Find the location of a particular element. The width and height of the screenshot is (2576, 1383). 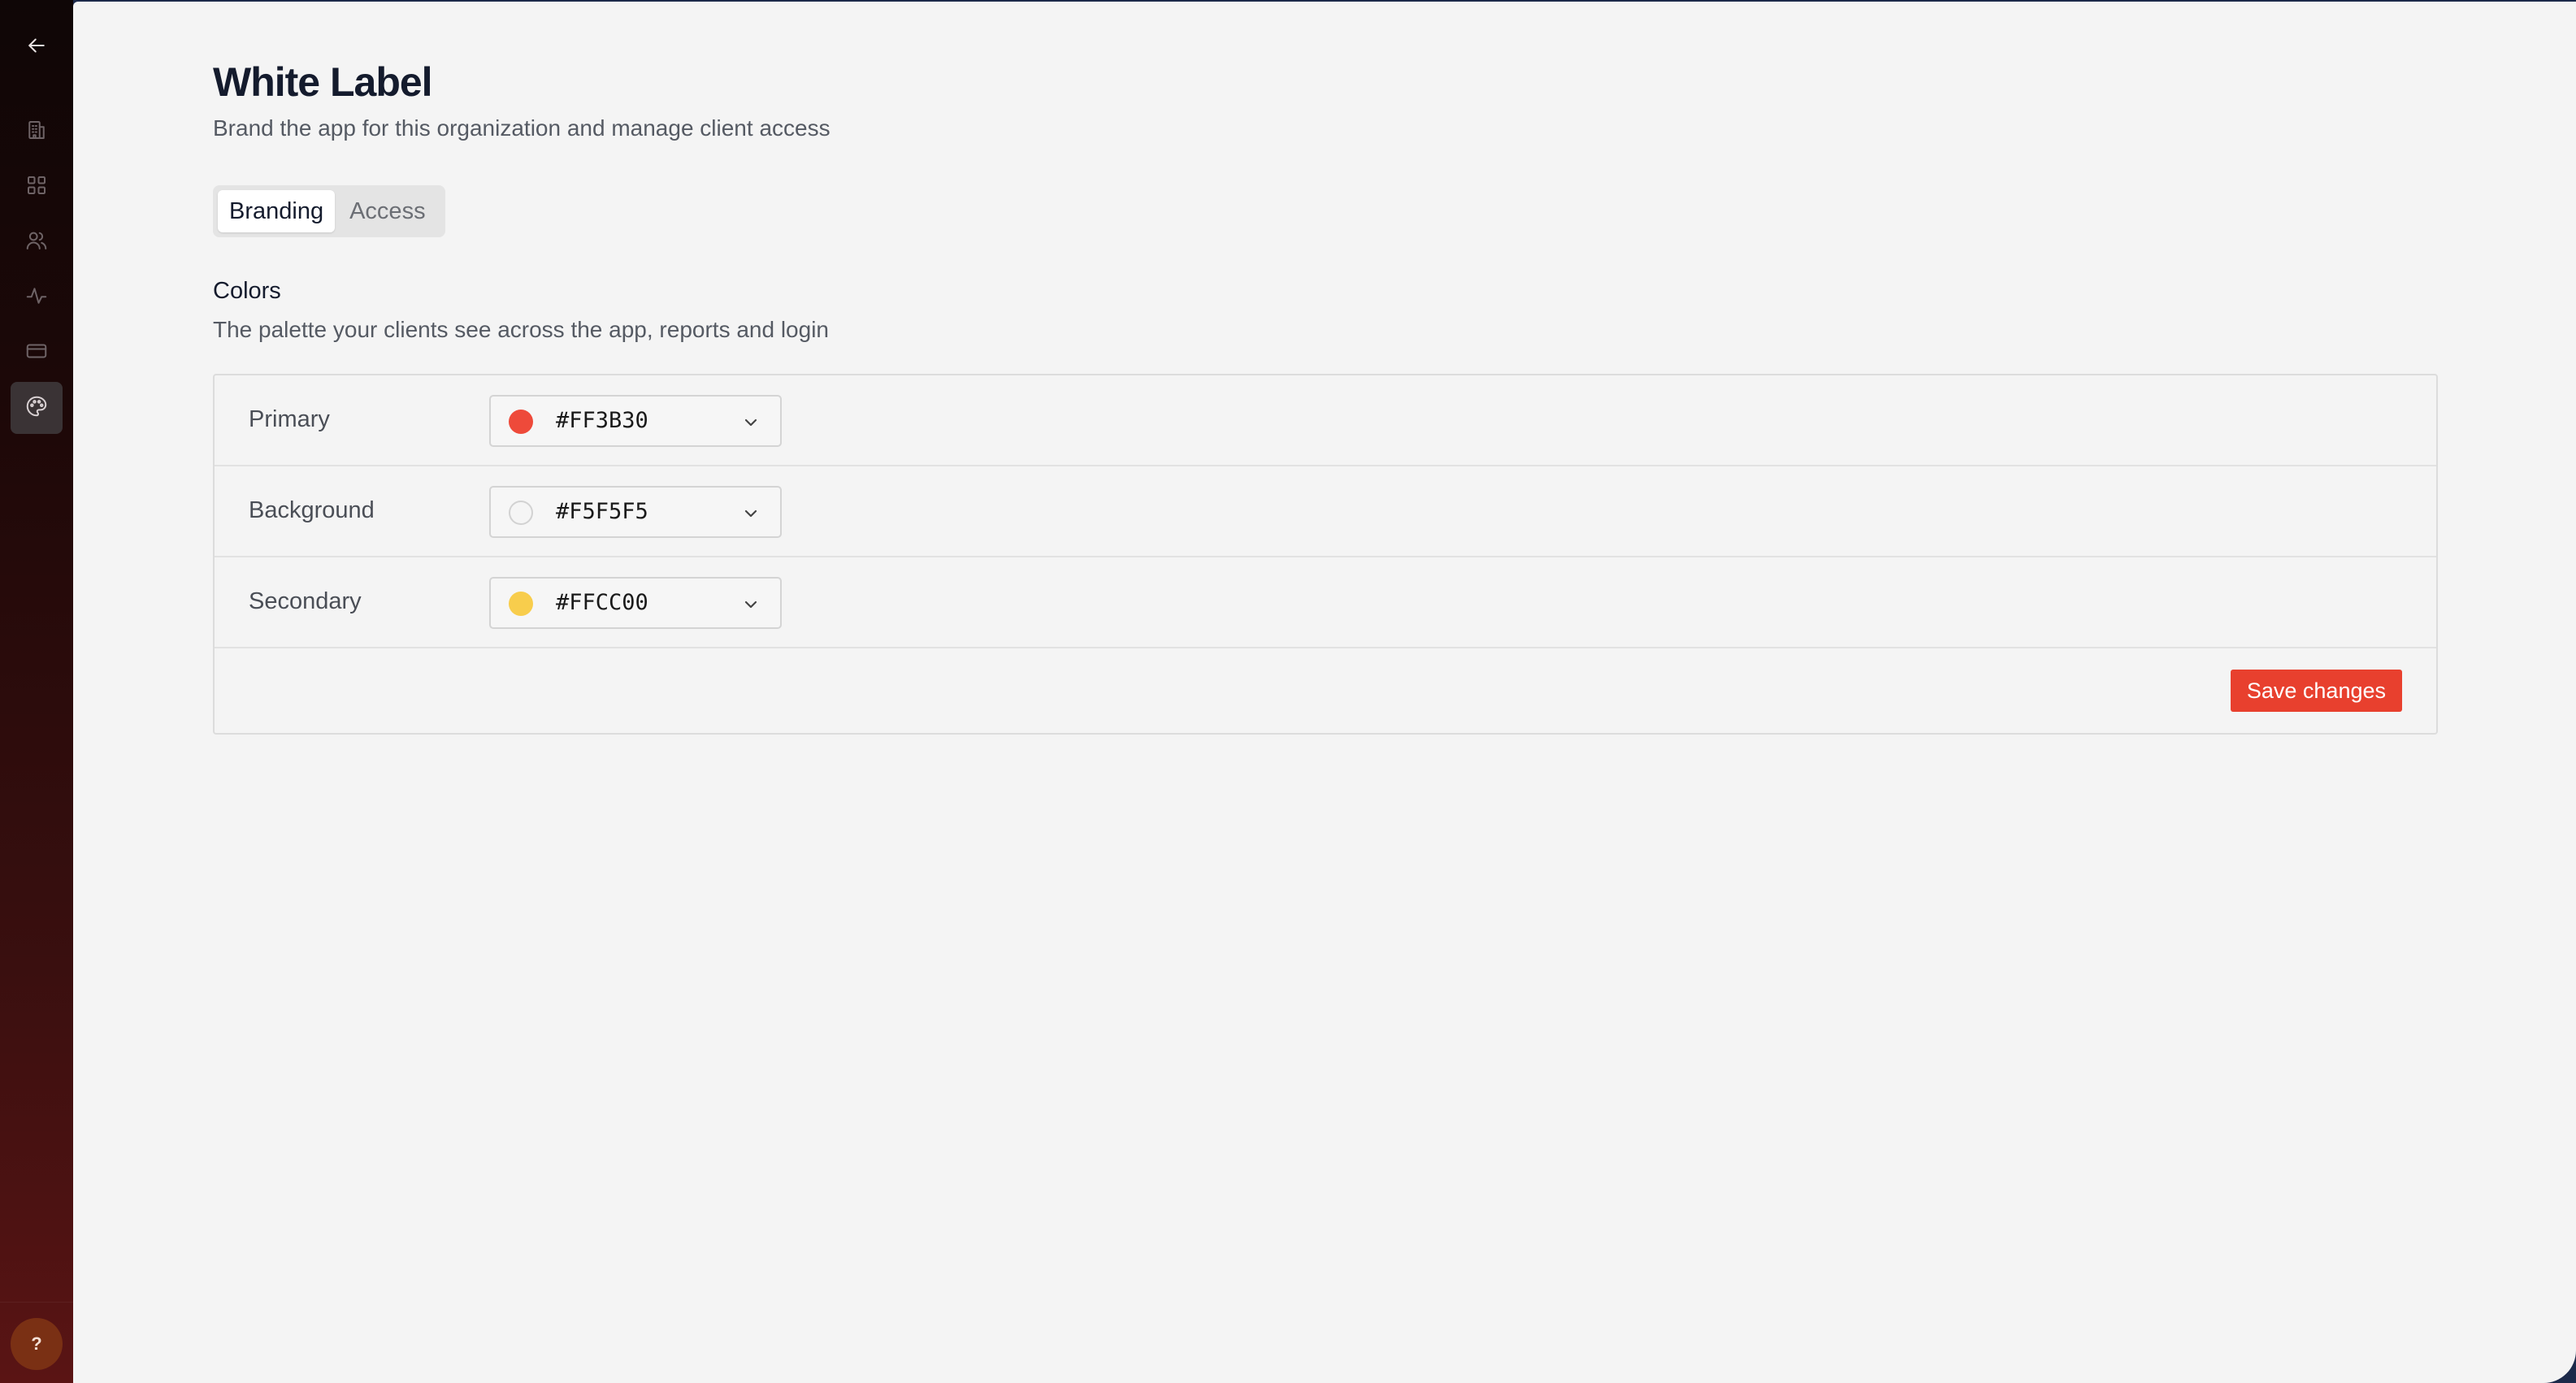

sidebar-item-organizations is located at coordinates (37, 132).